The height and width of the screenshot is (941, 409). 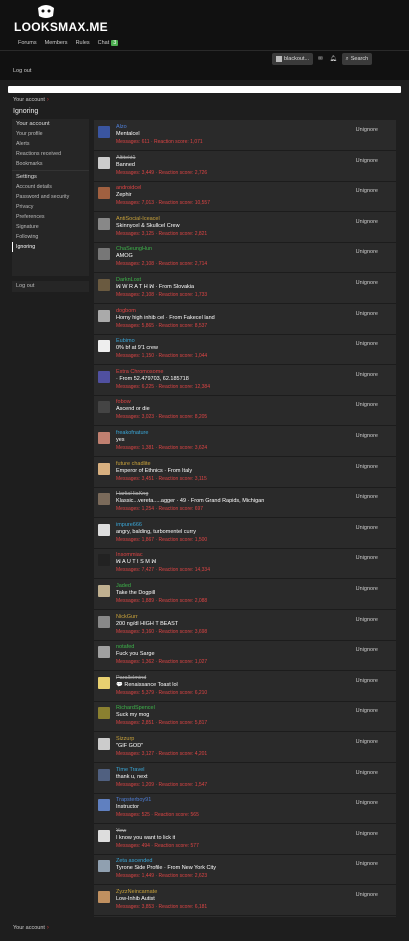 What do you see at coordinates (134, 861) in the screenshot?
I see `username-link: Zeta ascended` at bounding box center [134, 861].